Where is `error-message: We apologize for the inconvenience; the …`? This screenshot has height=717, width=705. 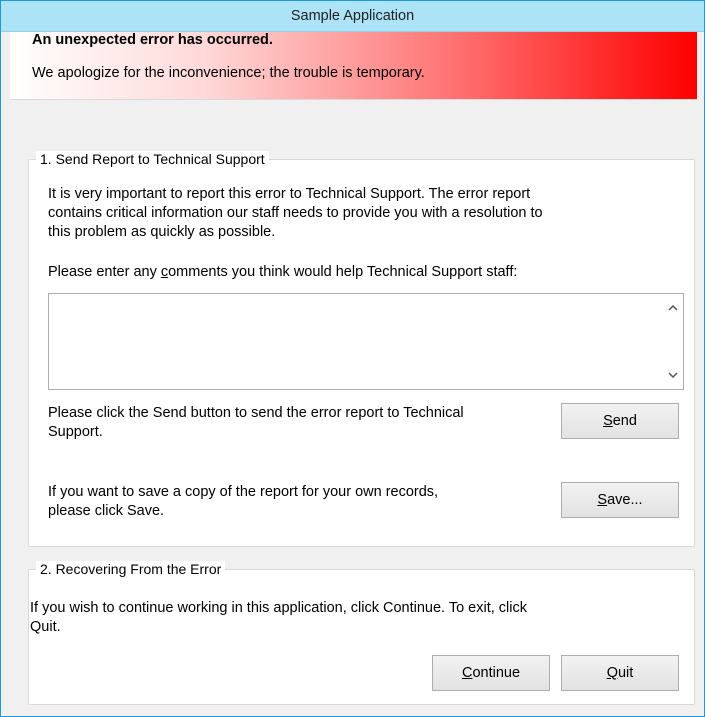
error-message: We apologize for the inconvenience; the … is located at coordinates (228, 73).